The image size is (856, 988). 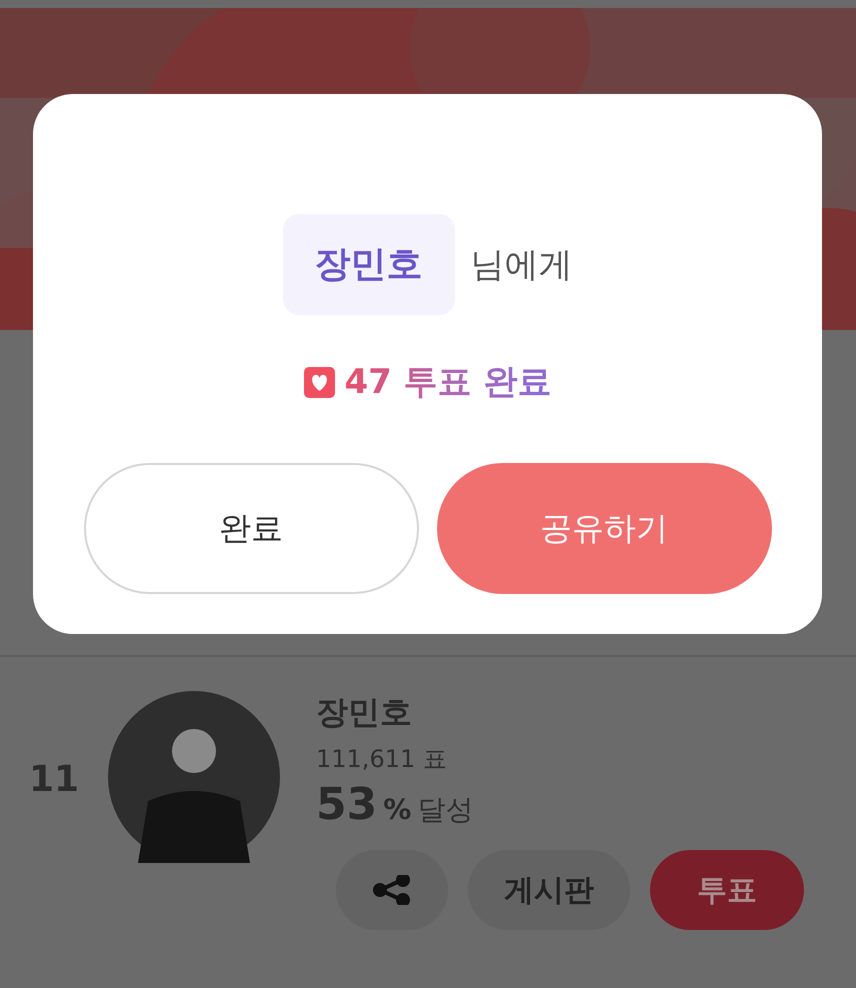 I want to click on board-button: 게시판, so click(x=549, y=890).